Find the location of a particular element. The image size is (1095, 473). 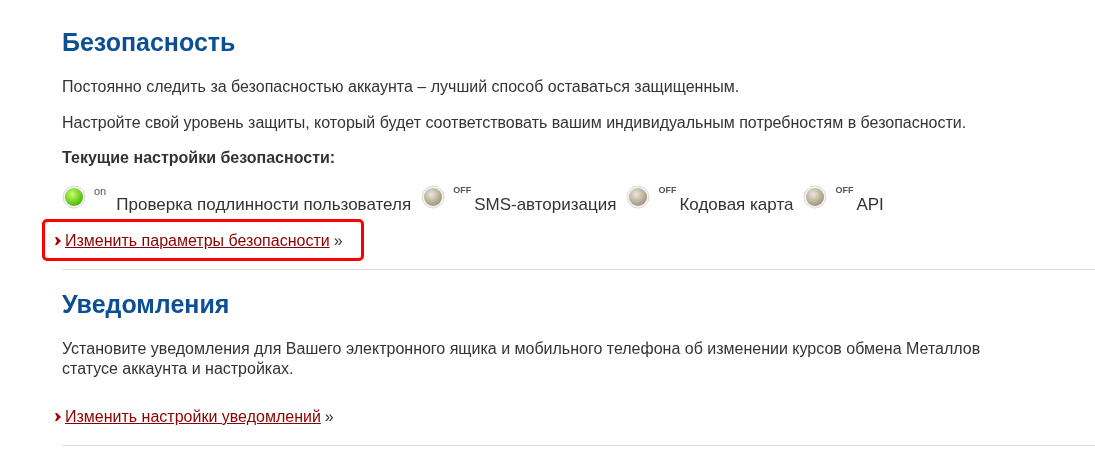

settings-link: Изменить настройки уведомлений is located at coordinates (193, 417).